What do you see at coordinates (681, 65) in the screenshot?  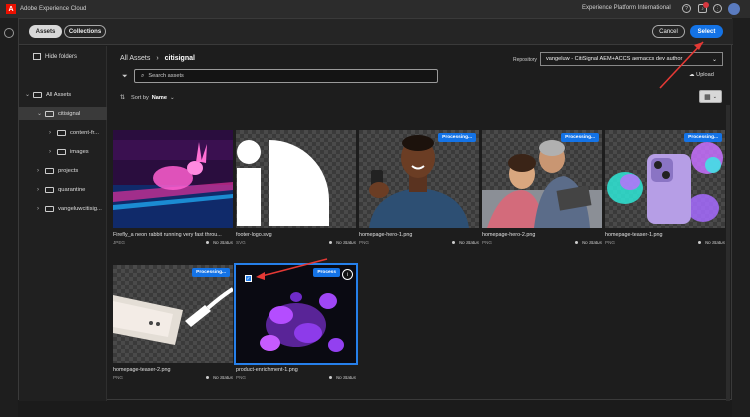 I see `annotation-arrow-select` at bounding box center [681, 65].